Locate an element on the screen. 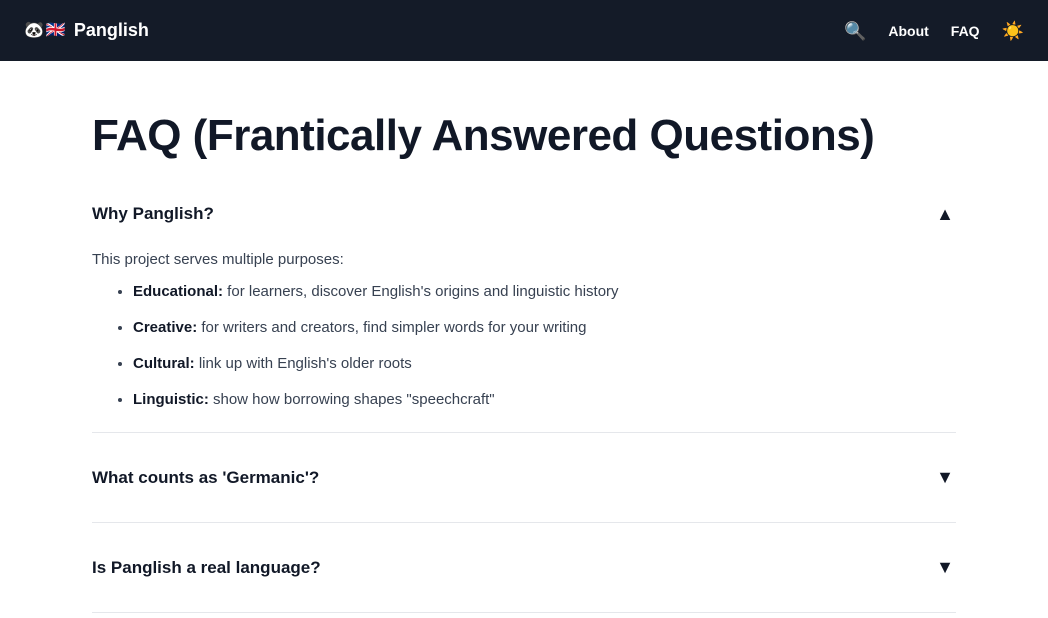 Image resolution: width=1048 pixels, height=618 pixels. faq-question-toggle: What counts as 'Germanic'? ▼ is located at coordinates (524, 477).